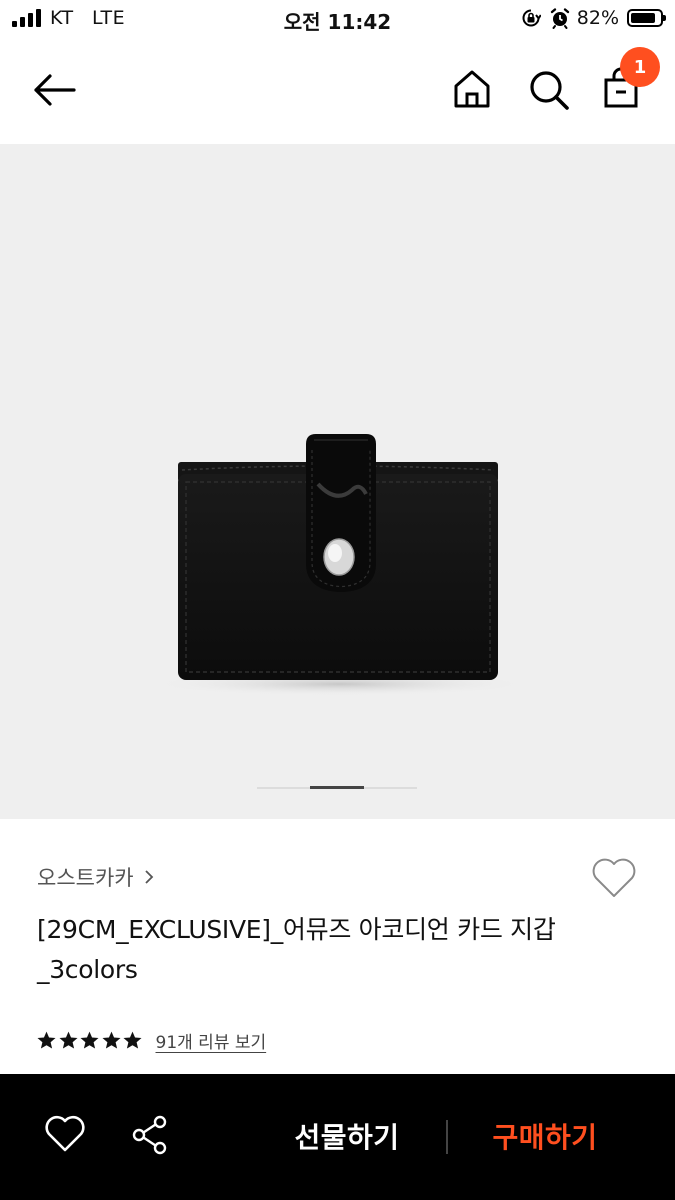 The width and height of the screenshot is (675, 1200). I want to click on status-bar: KT LTE 오전 11:42 82%, so click(337, 20).